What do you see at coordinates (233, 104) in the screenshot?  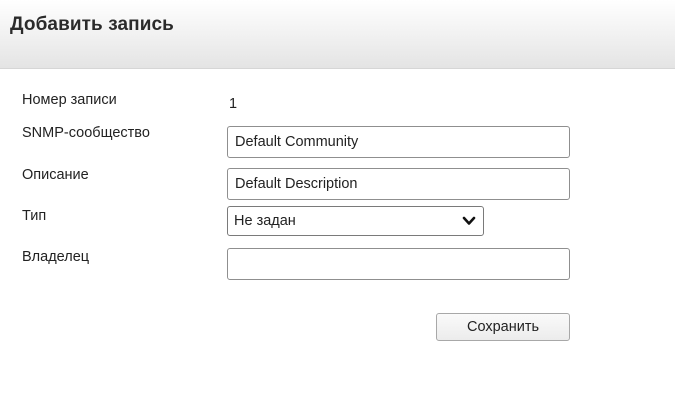 I see `record-number-value: 1` at bounding box center [233, 104].